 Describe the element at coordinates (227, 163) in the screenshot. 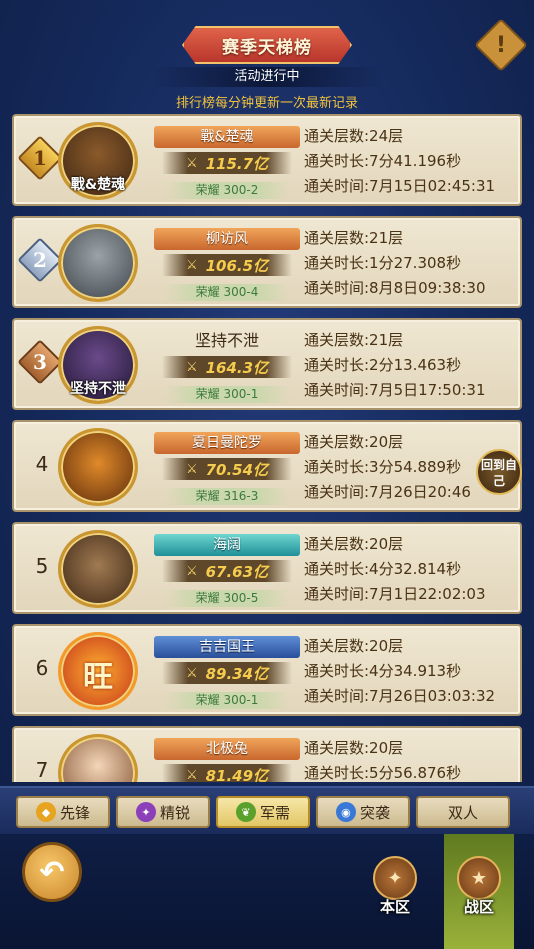

I see `power-value: ⚔ 115.7亿` at that location.